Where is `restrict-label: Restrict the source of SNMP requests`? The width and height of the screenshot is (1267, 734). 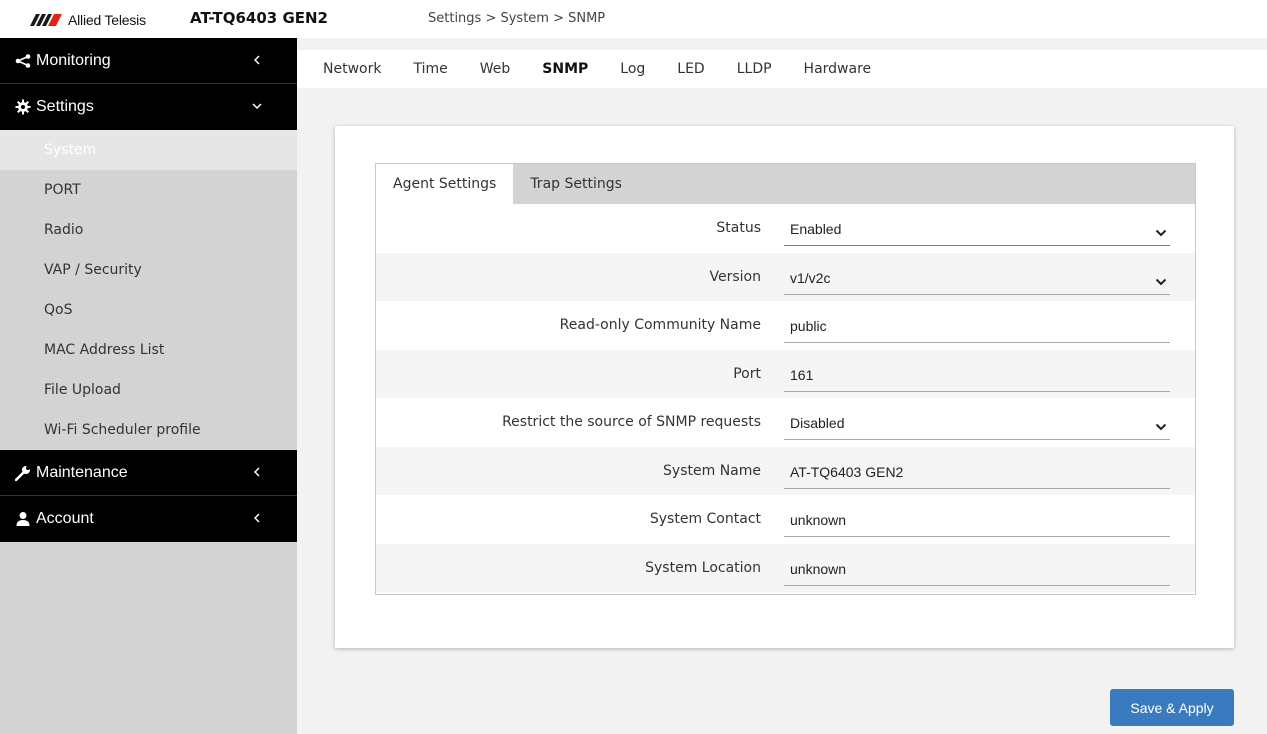 restrict-label: Restrict the source of SNMP requests is located at coordinates (631, 422).